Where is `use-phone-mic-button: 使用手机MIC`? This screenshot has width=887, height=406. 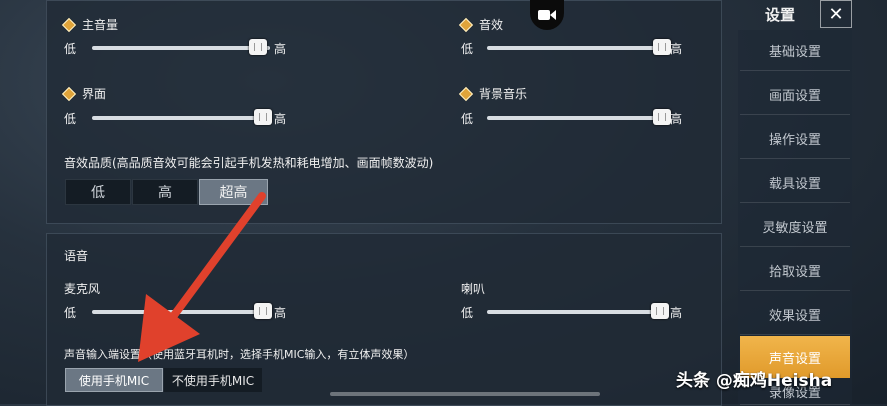 use-phone-mic-button: 使用手机MIC is located at coordinates (114, 380).